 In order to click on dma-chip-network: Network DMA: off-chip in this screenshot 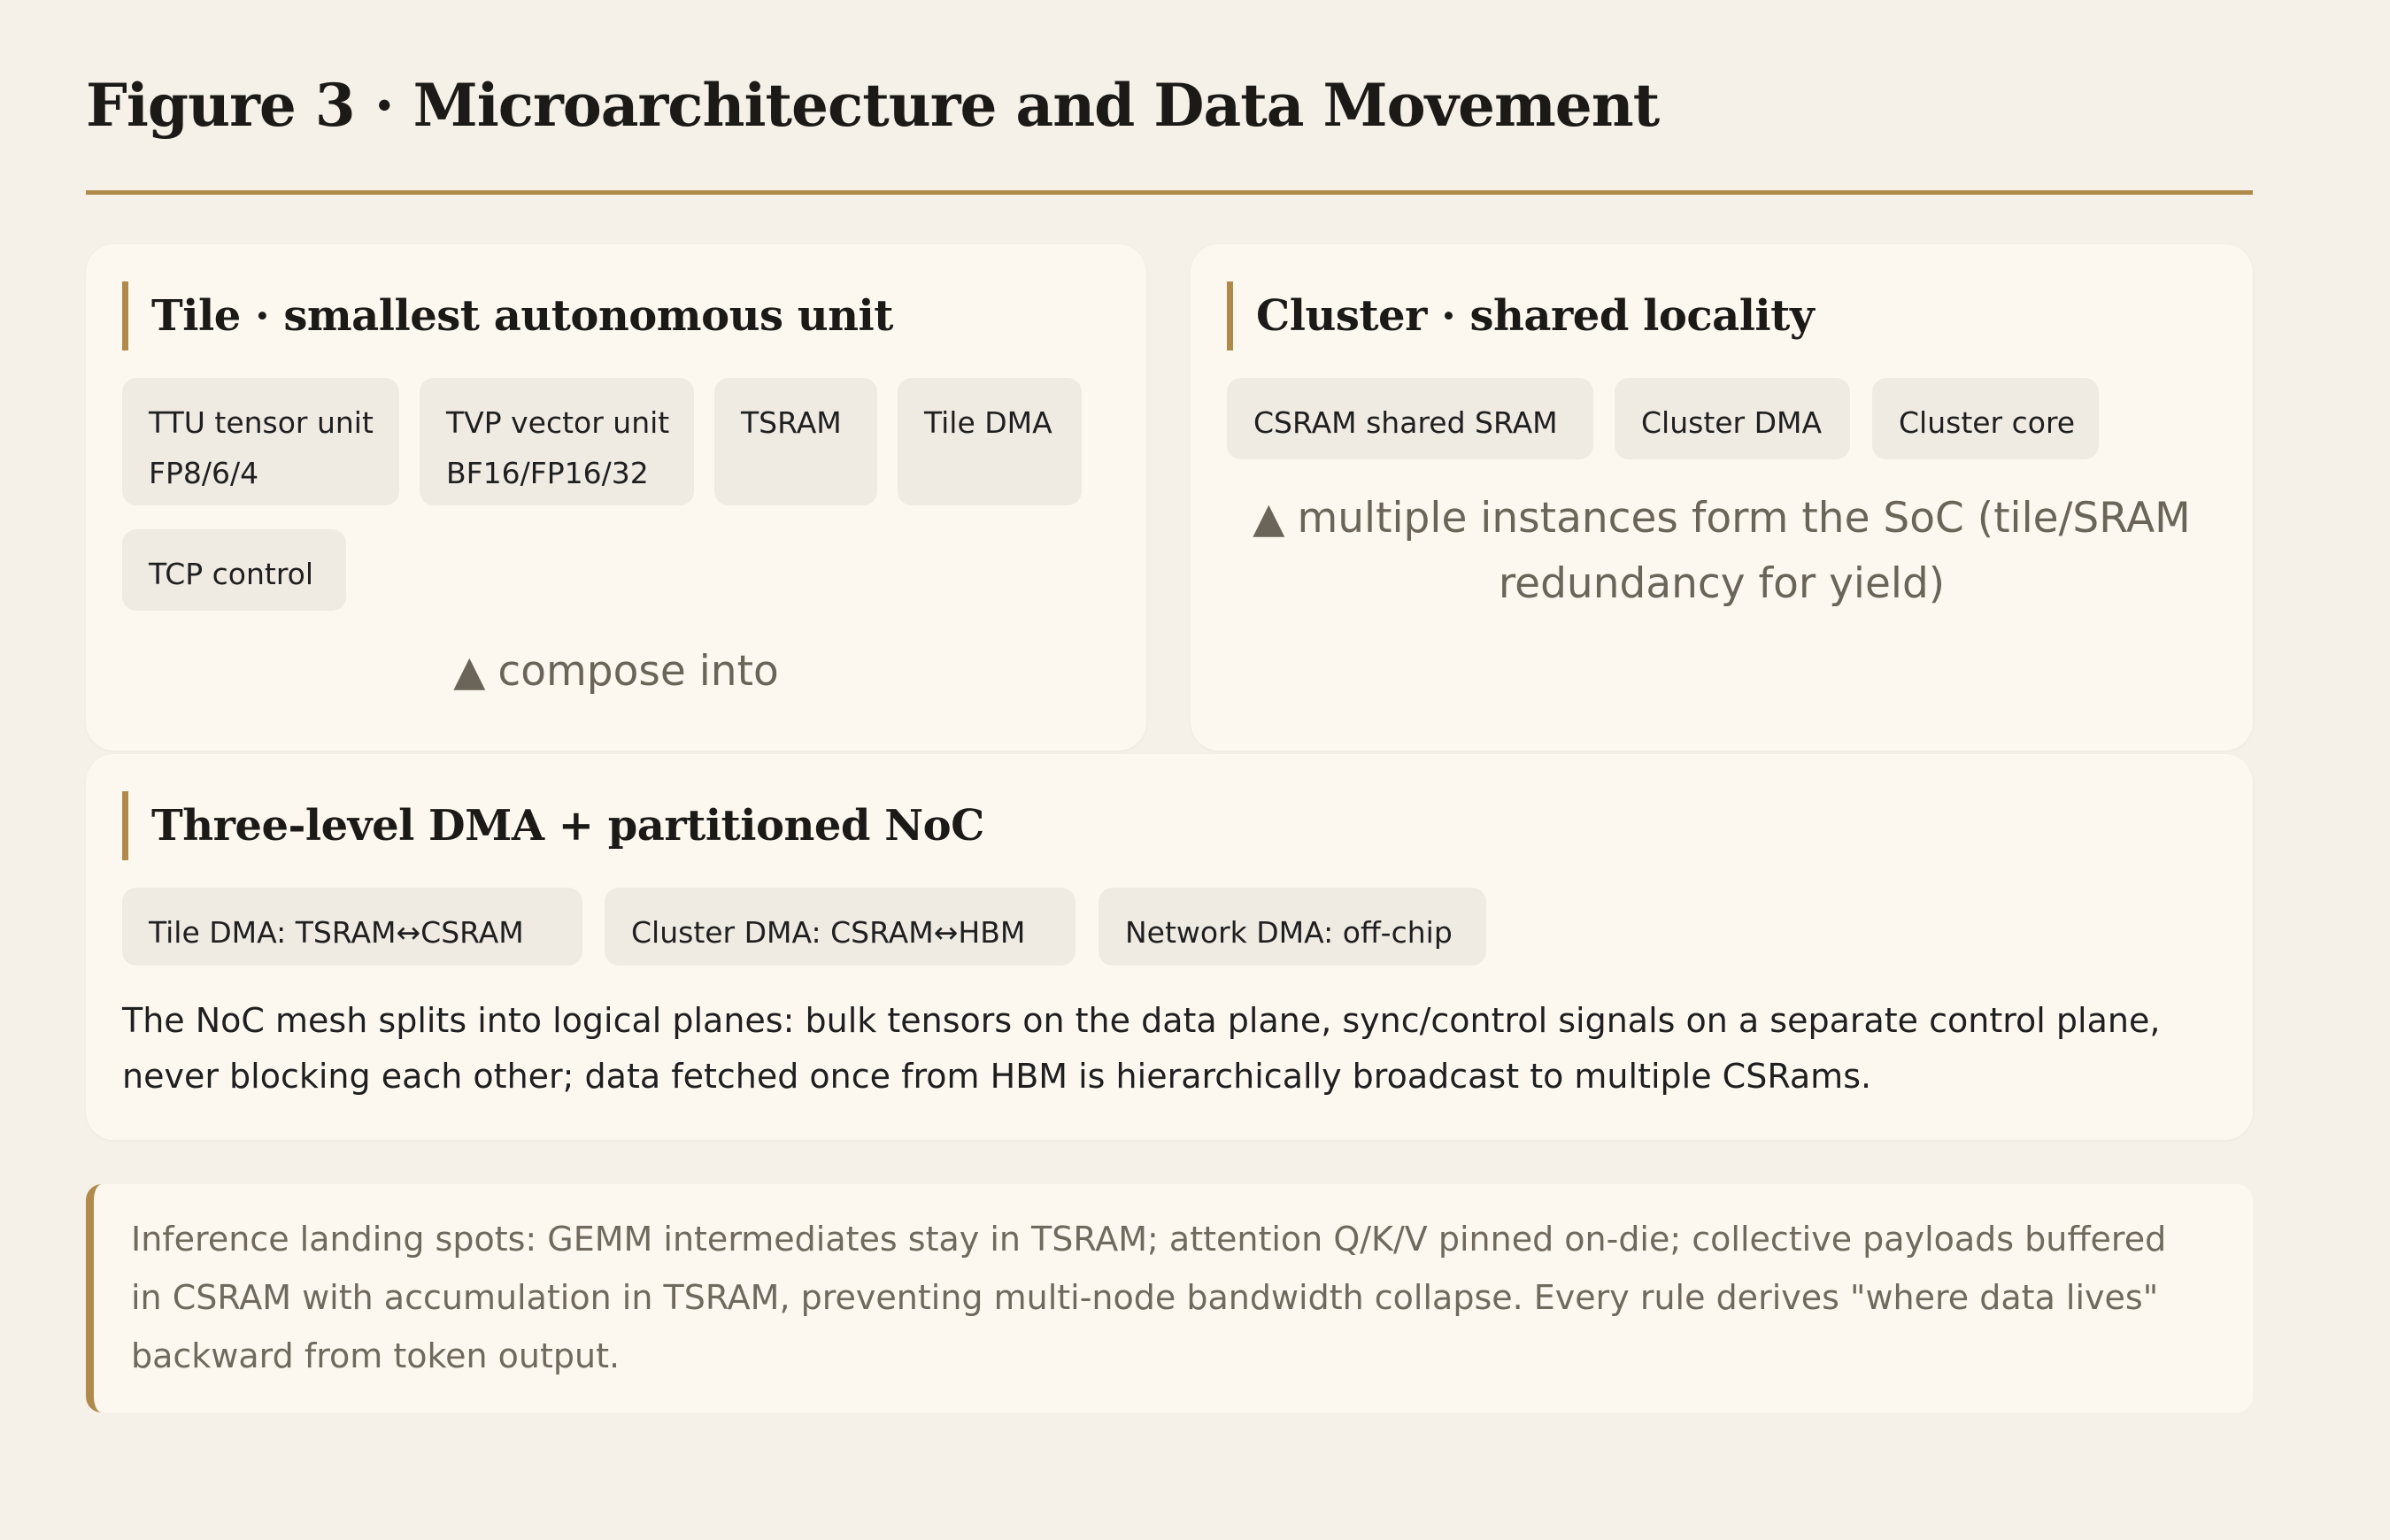, I will do `click(1292, 927)`.